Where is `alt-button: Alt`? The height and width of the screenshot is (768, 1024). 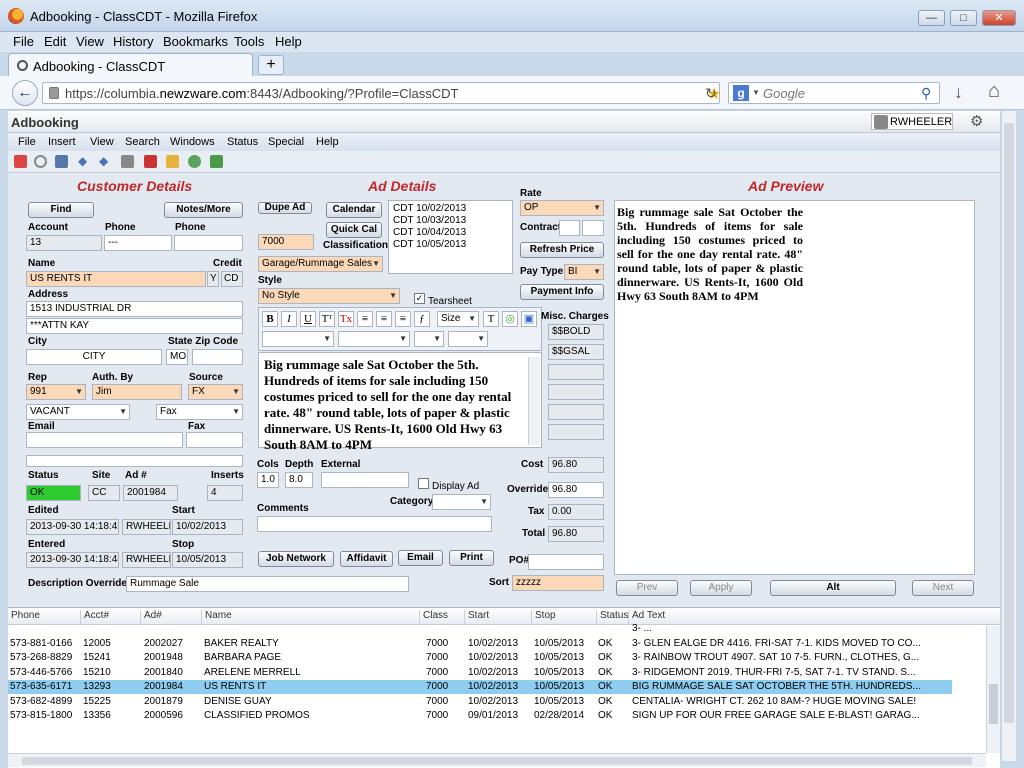
alt-button: Alt is located at coordinates (833, 588).